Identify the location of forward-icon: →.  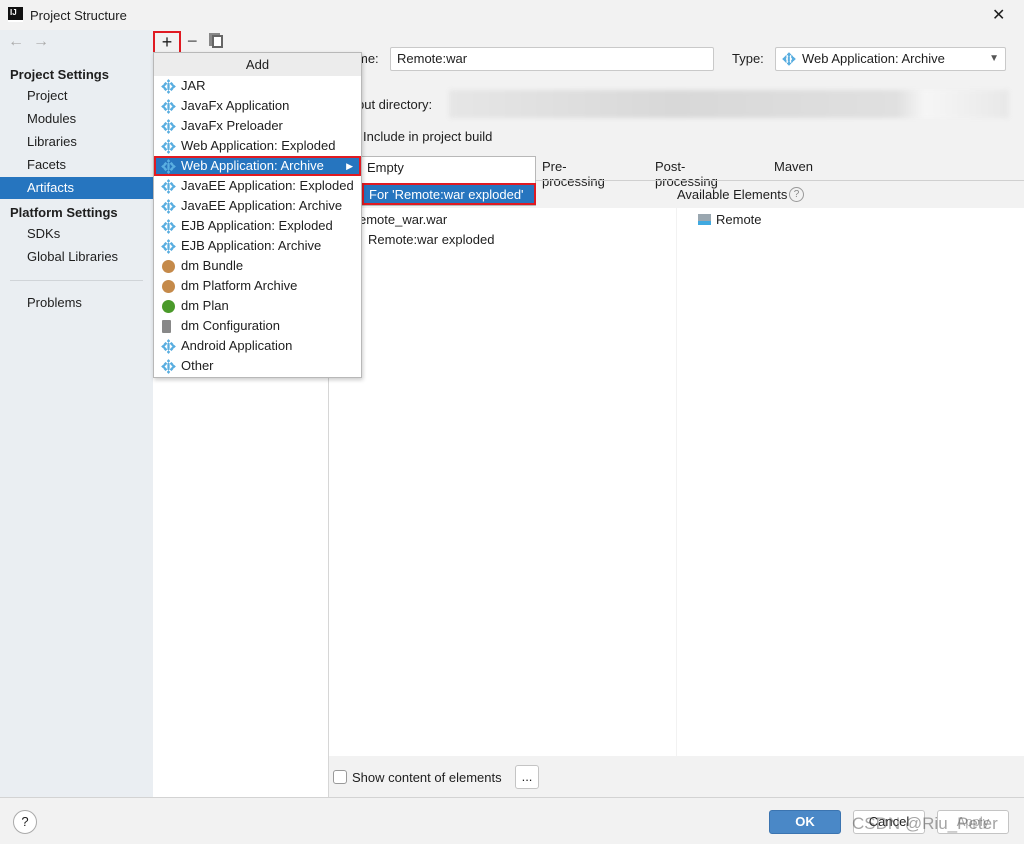
(41, 42).